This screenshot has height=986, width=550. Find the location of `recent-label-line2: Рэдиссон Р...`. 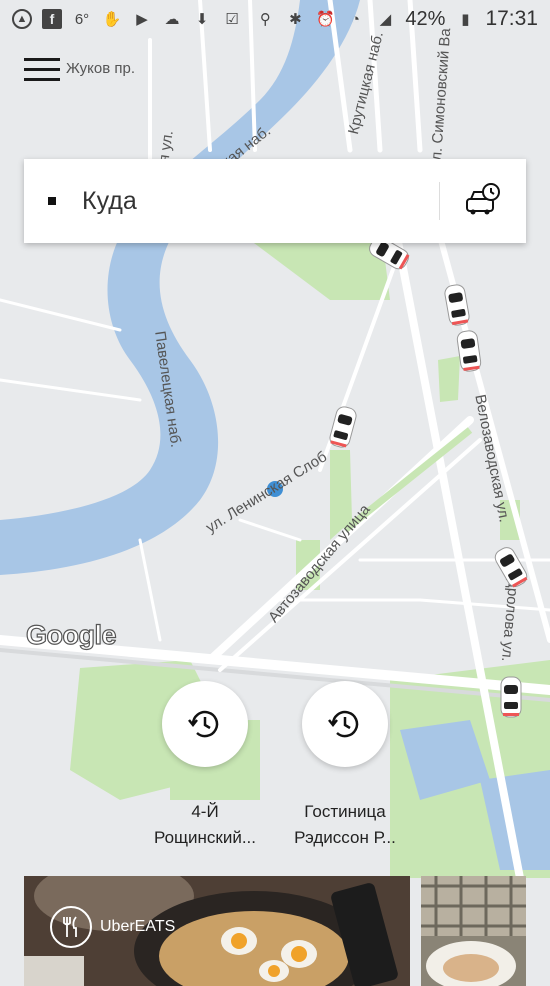

recent-label-line2: Рэдиссон Р... is located at coordinates (345, 837).